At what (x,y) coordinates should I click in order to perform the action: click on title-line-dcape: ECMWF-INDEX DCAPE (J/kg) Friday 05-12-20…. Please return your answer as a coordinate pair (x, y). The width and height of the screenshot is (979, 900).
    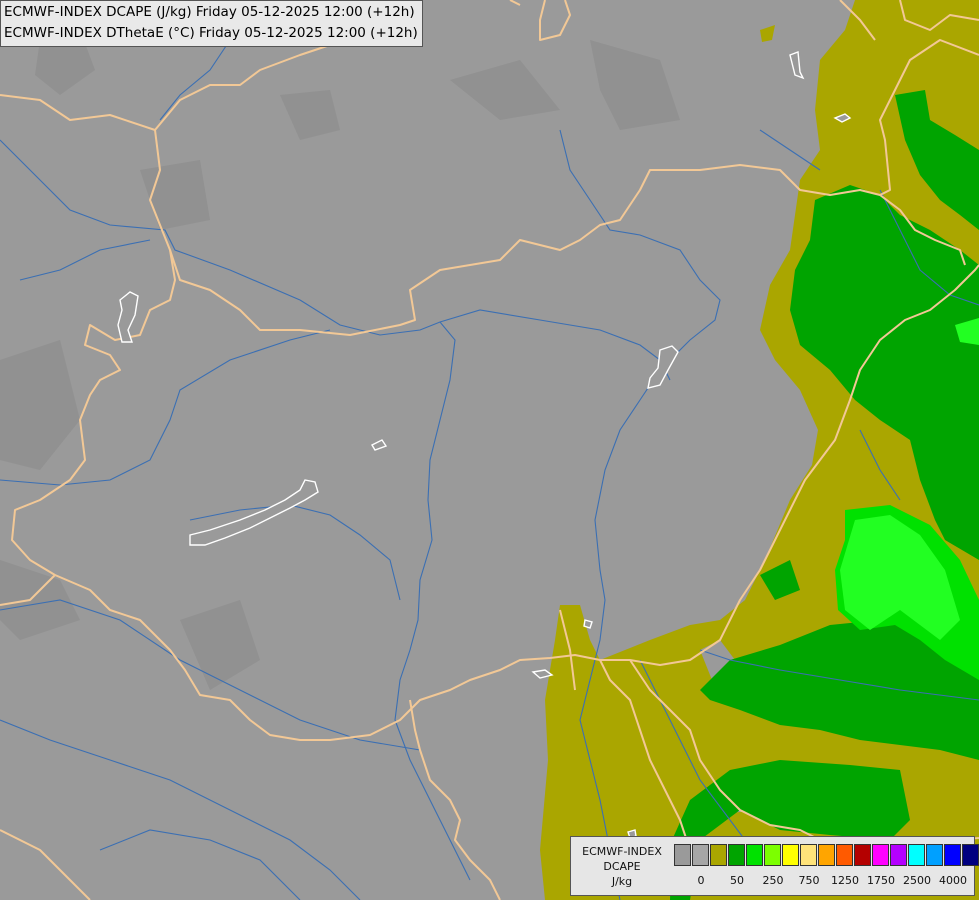
    Looking at the image, I should click on (209, 12).